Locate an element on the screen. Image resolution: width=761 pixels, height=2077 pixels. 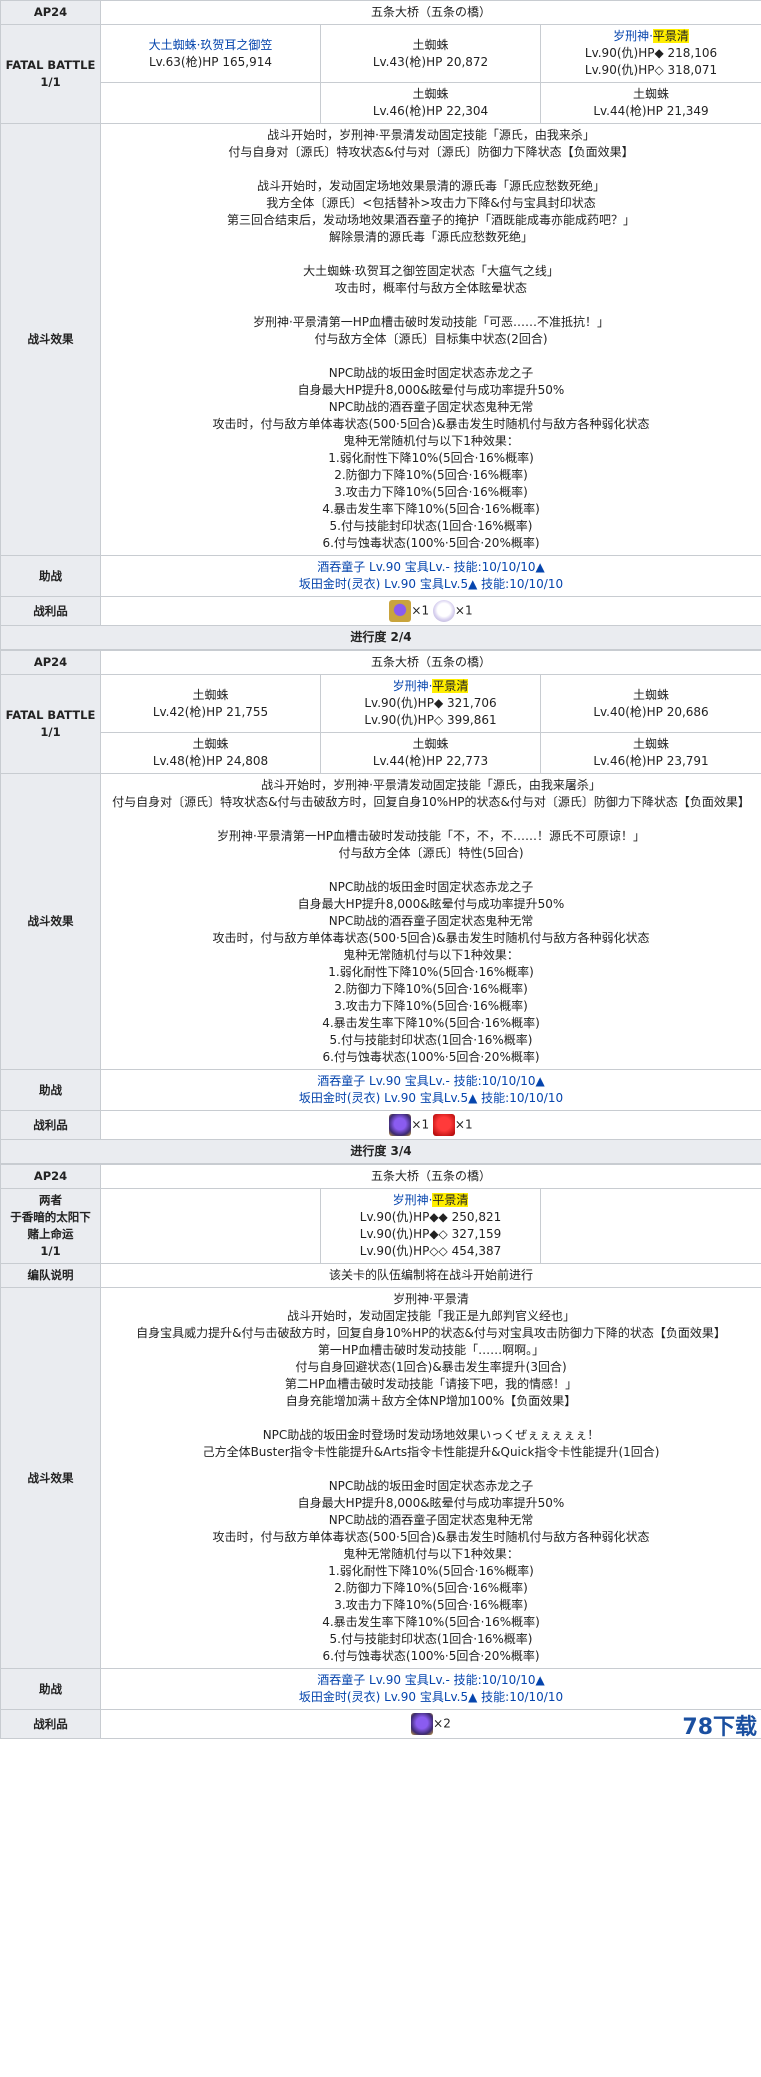
enemy-stat: Lv.40(枪)HP 20,686 is located at coordinates (651, 711).